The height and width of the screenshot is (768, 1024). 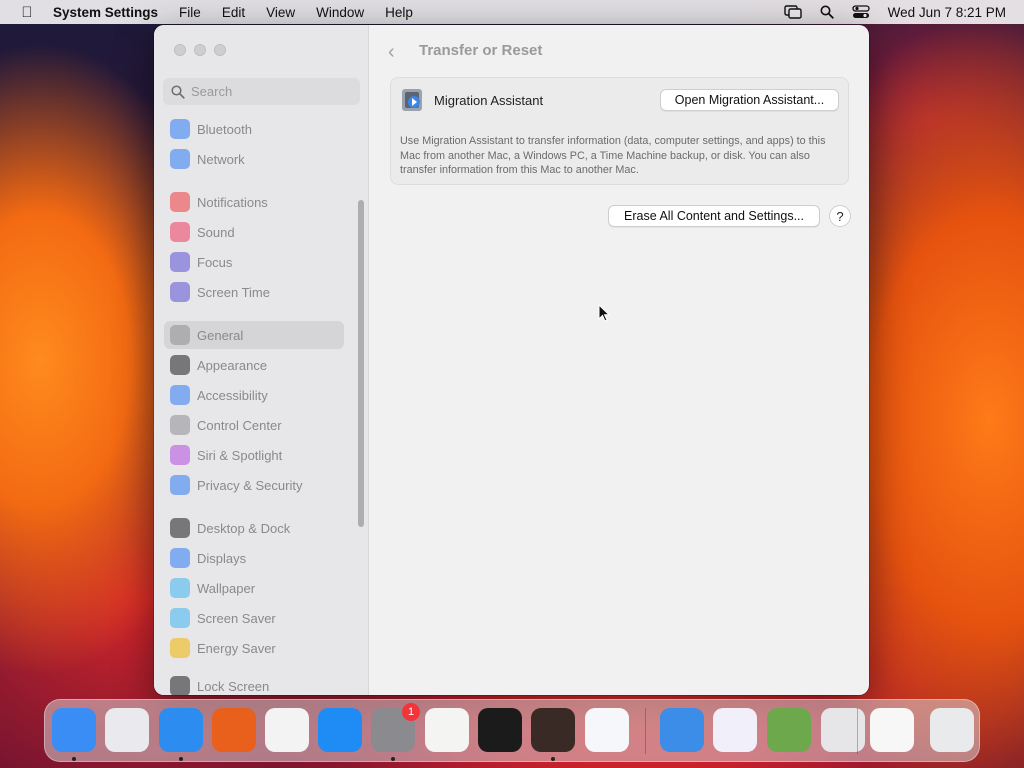 What do you see at coordinates (254, 159) in the screenshot?
I see `sidebar-item-network: Network` at bounding box center [254, 159].